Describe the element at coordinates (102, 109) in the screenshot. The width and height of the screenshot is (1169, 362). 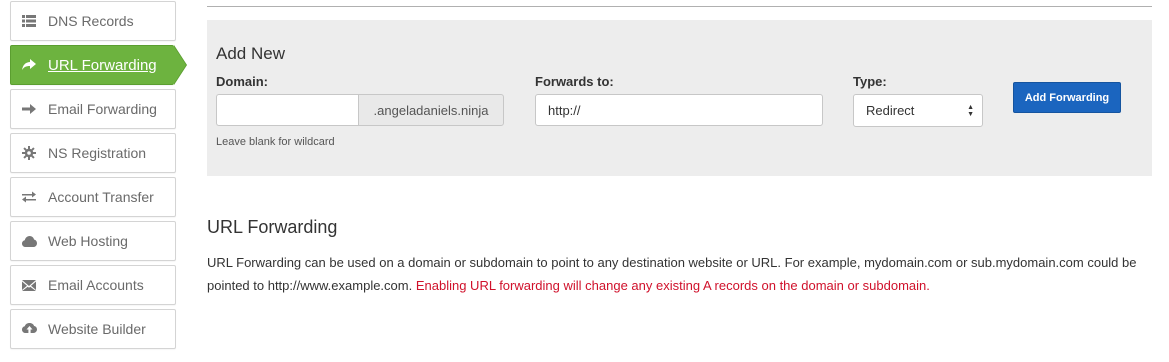
I see `sidebar-item-label: Email Forwarding` at that location.